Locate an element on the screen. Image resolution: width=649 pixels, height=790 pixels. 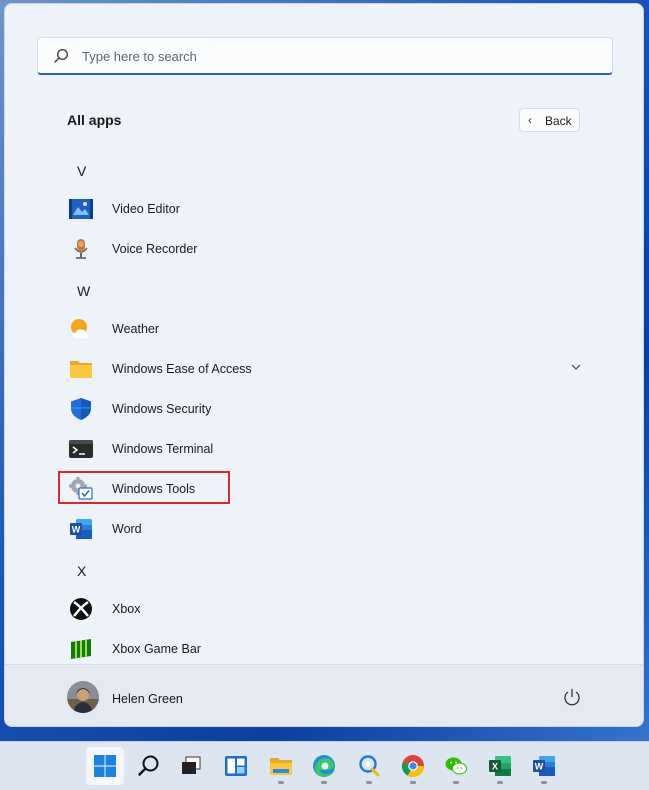
back-button: ‹ Back is located at coordinates (549, 120).